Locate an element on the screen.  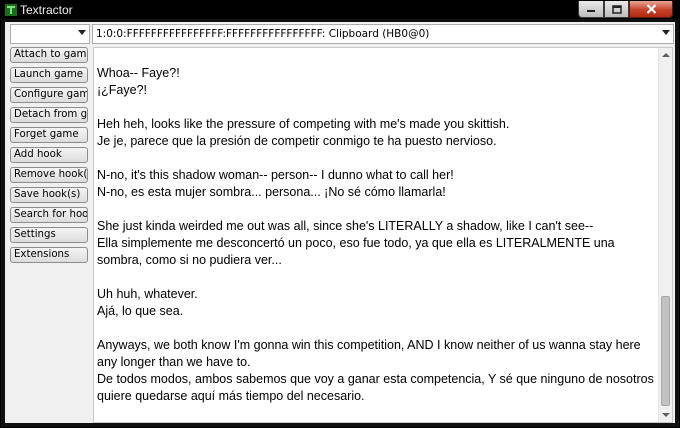
maximize-icon is located at coordinates (616, 9).